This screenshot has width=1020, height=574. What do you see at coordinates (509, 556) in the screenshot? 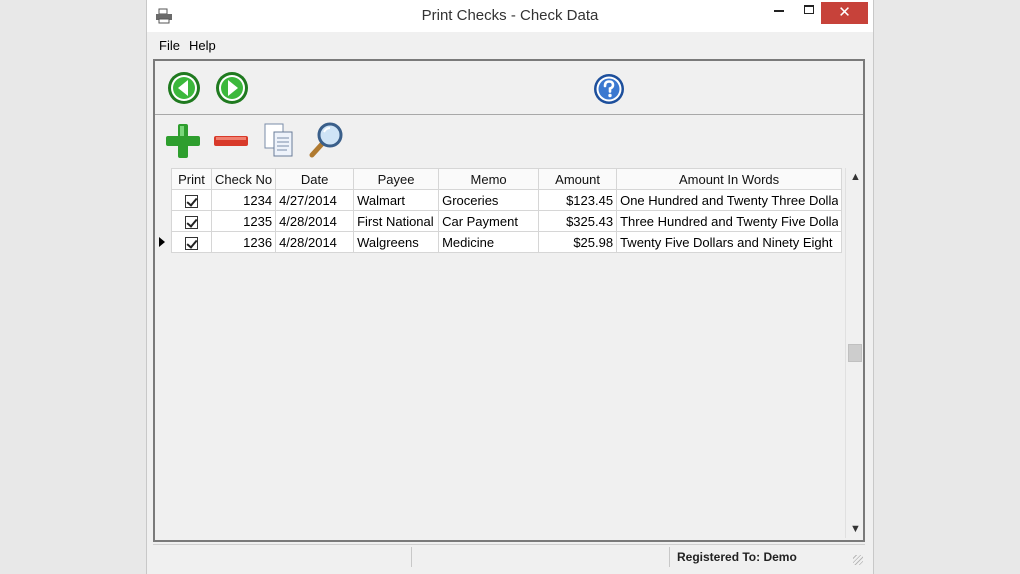
I see `status-bar: Registered To: Demo` at bounding box center [509, 556].